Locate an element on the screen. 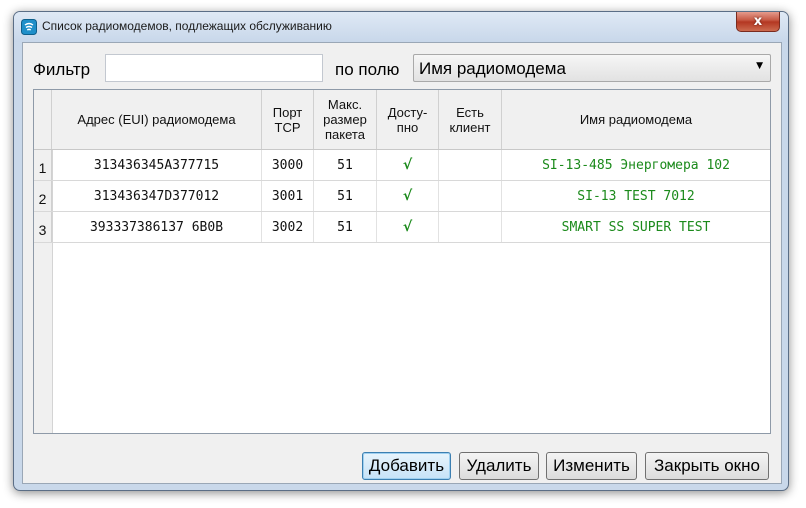 This screenshot has width=806, height=508. row-number: 3 is located at coordinates (43, 227).